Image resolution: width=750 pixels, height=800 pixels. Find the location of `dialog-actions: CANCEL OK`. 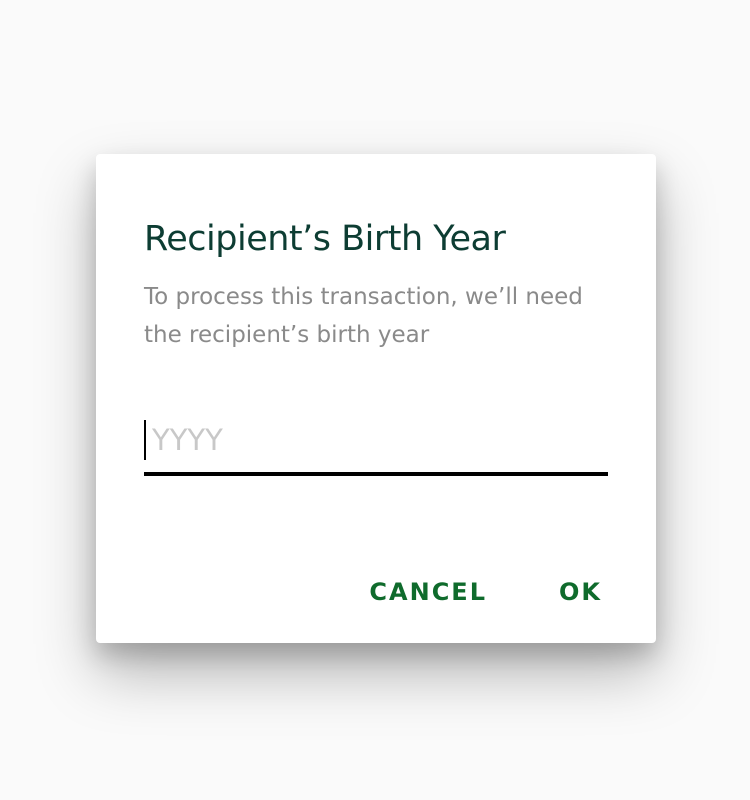

dialog-actions: CANCEL OK is located at coordinates (485, 592).